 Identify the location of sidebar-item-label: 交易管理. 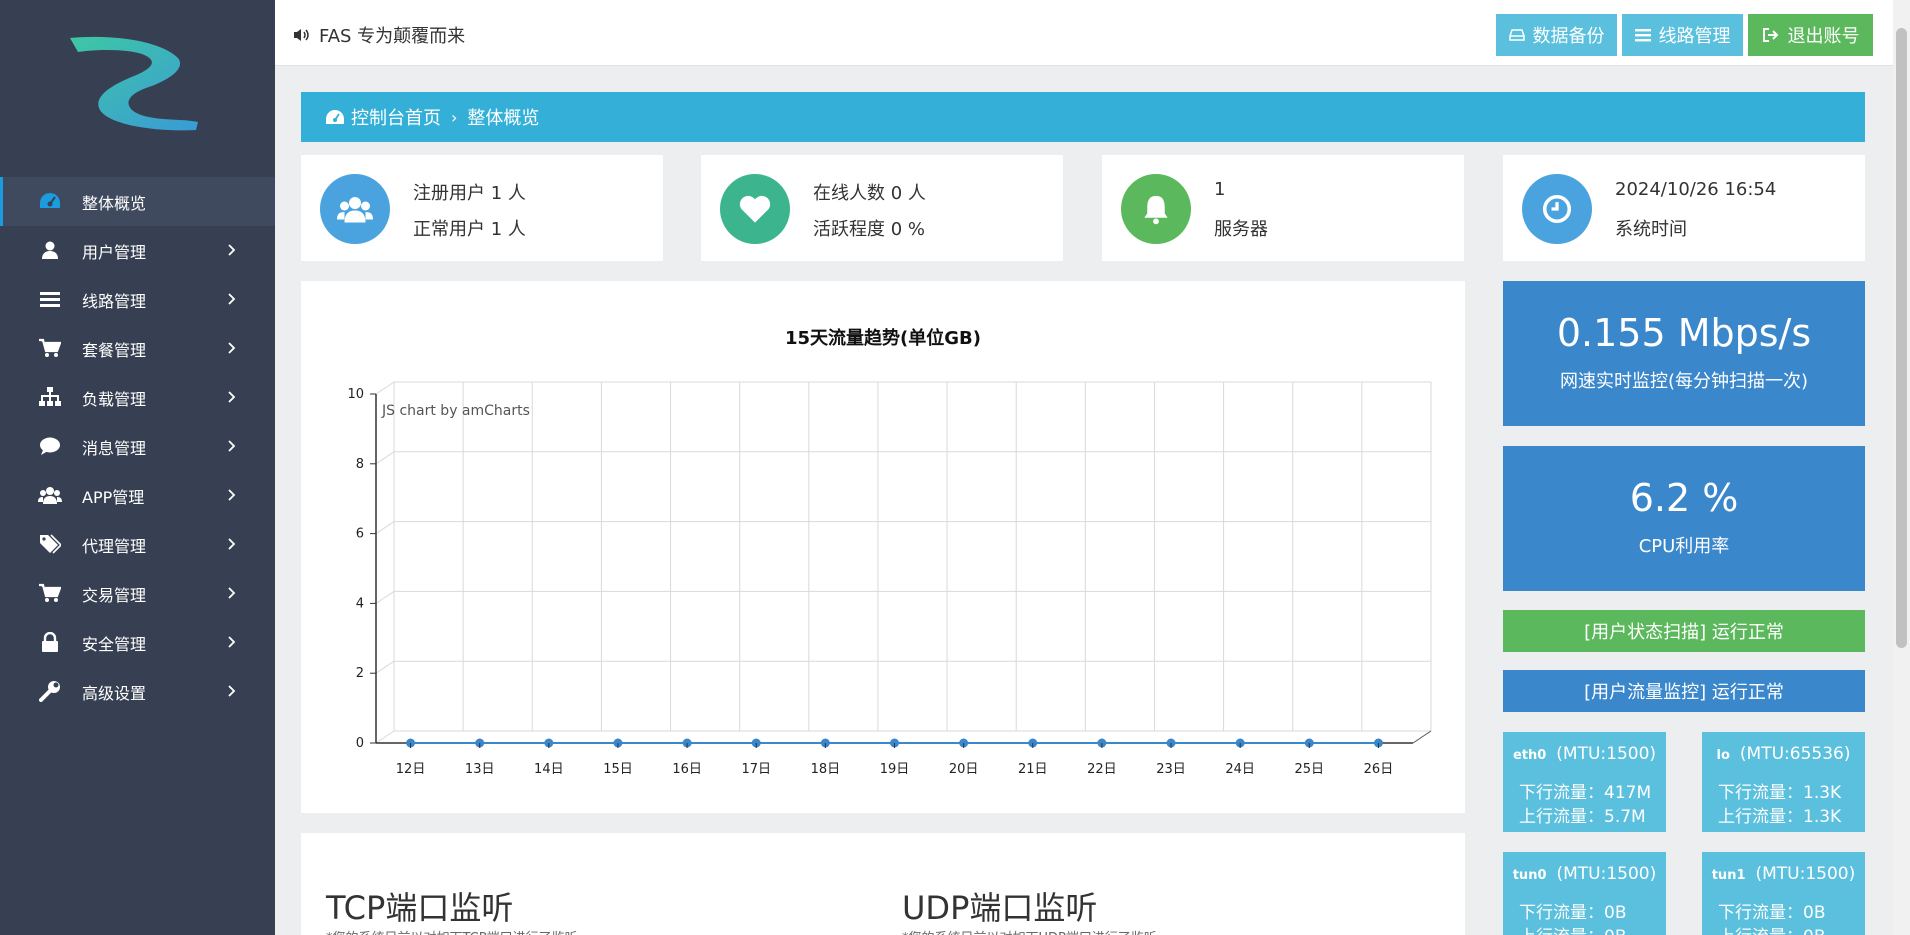
(114, 595).